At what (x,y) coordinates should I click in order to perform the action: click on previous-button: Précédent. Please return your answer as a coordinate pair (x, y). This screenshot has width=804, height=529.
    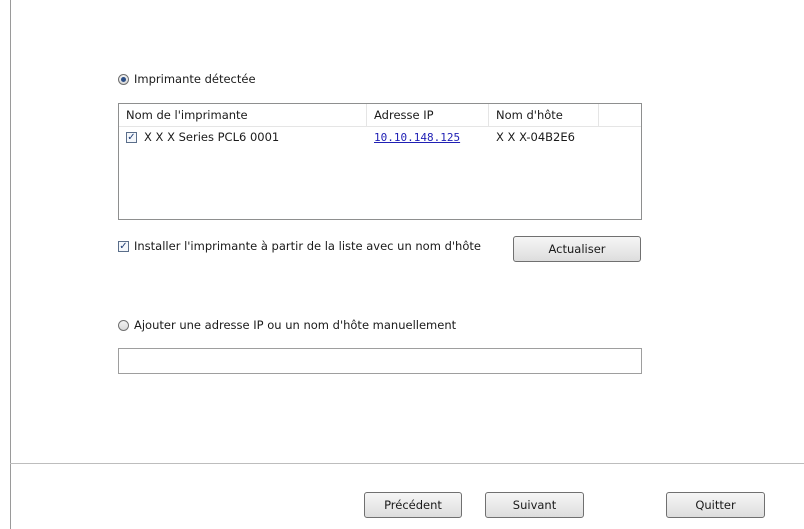
    Looking at the image, I should click on (413, 505).